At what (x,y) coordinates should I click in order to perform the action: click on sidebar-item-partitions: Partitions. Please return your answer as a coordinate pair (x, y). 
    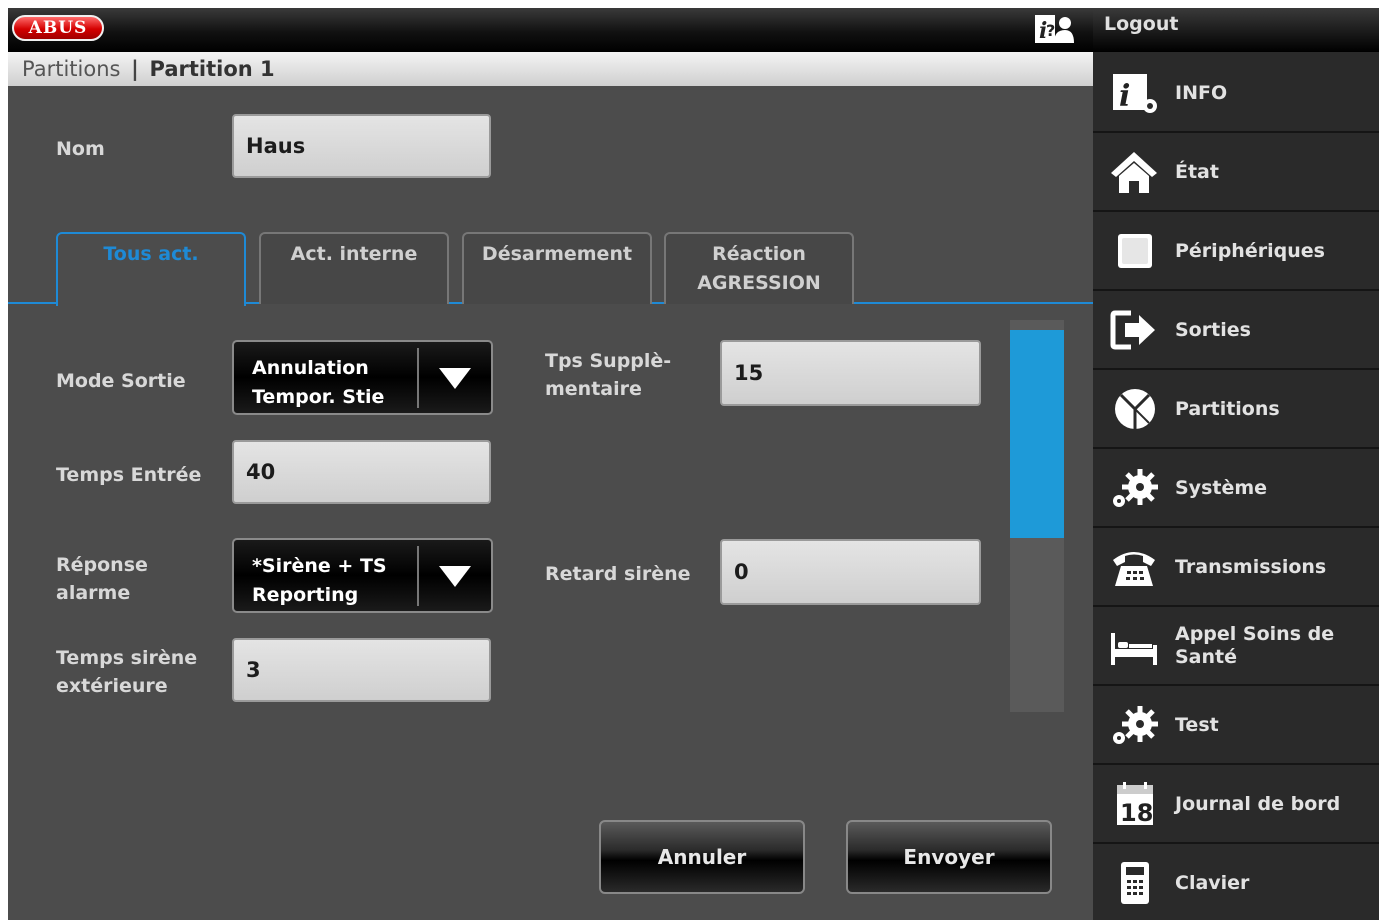
    Looking at the image, I should click on (1236, 409).